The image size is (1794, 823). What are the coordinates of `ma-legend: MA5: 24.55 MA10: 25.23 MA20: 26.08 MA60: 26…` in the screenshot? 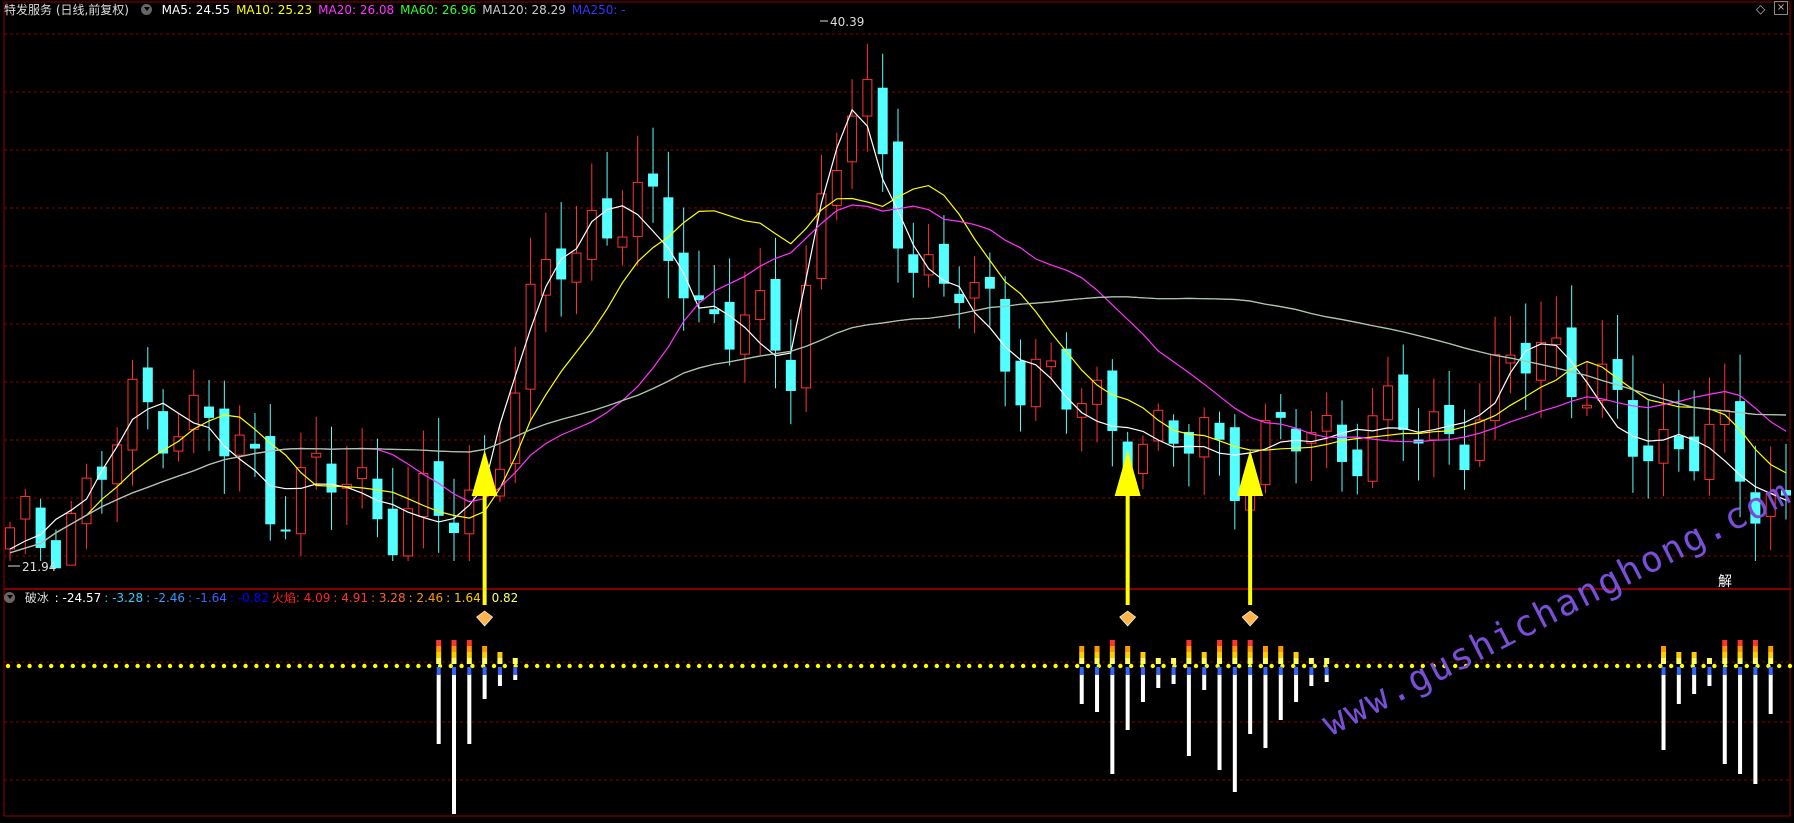 It's located at (397, 10).